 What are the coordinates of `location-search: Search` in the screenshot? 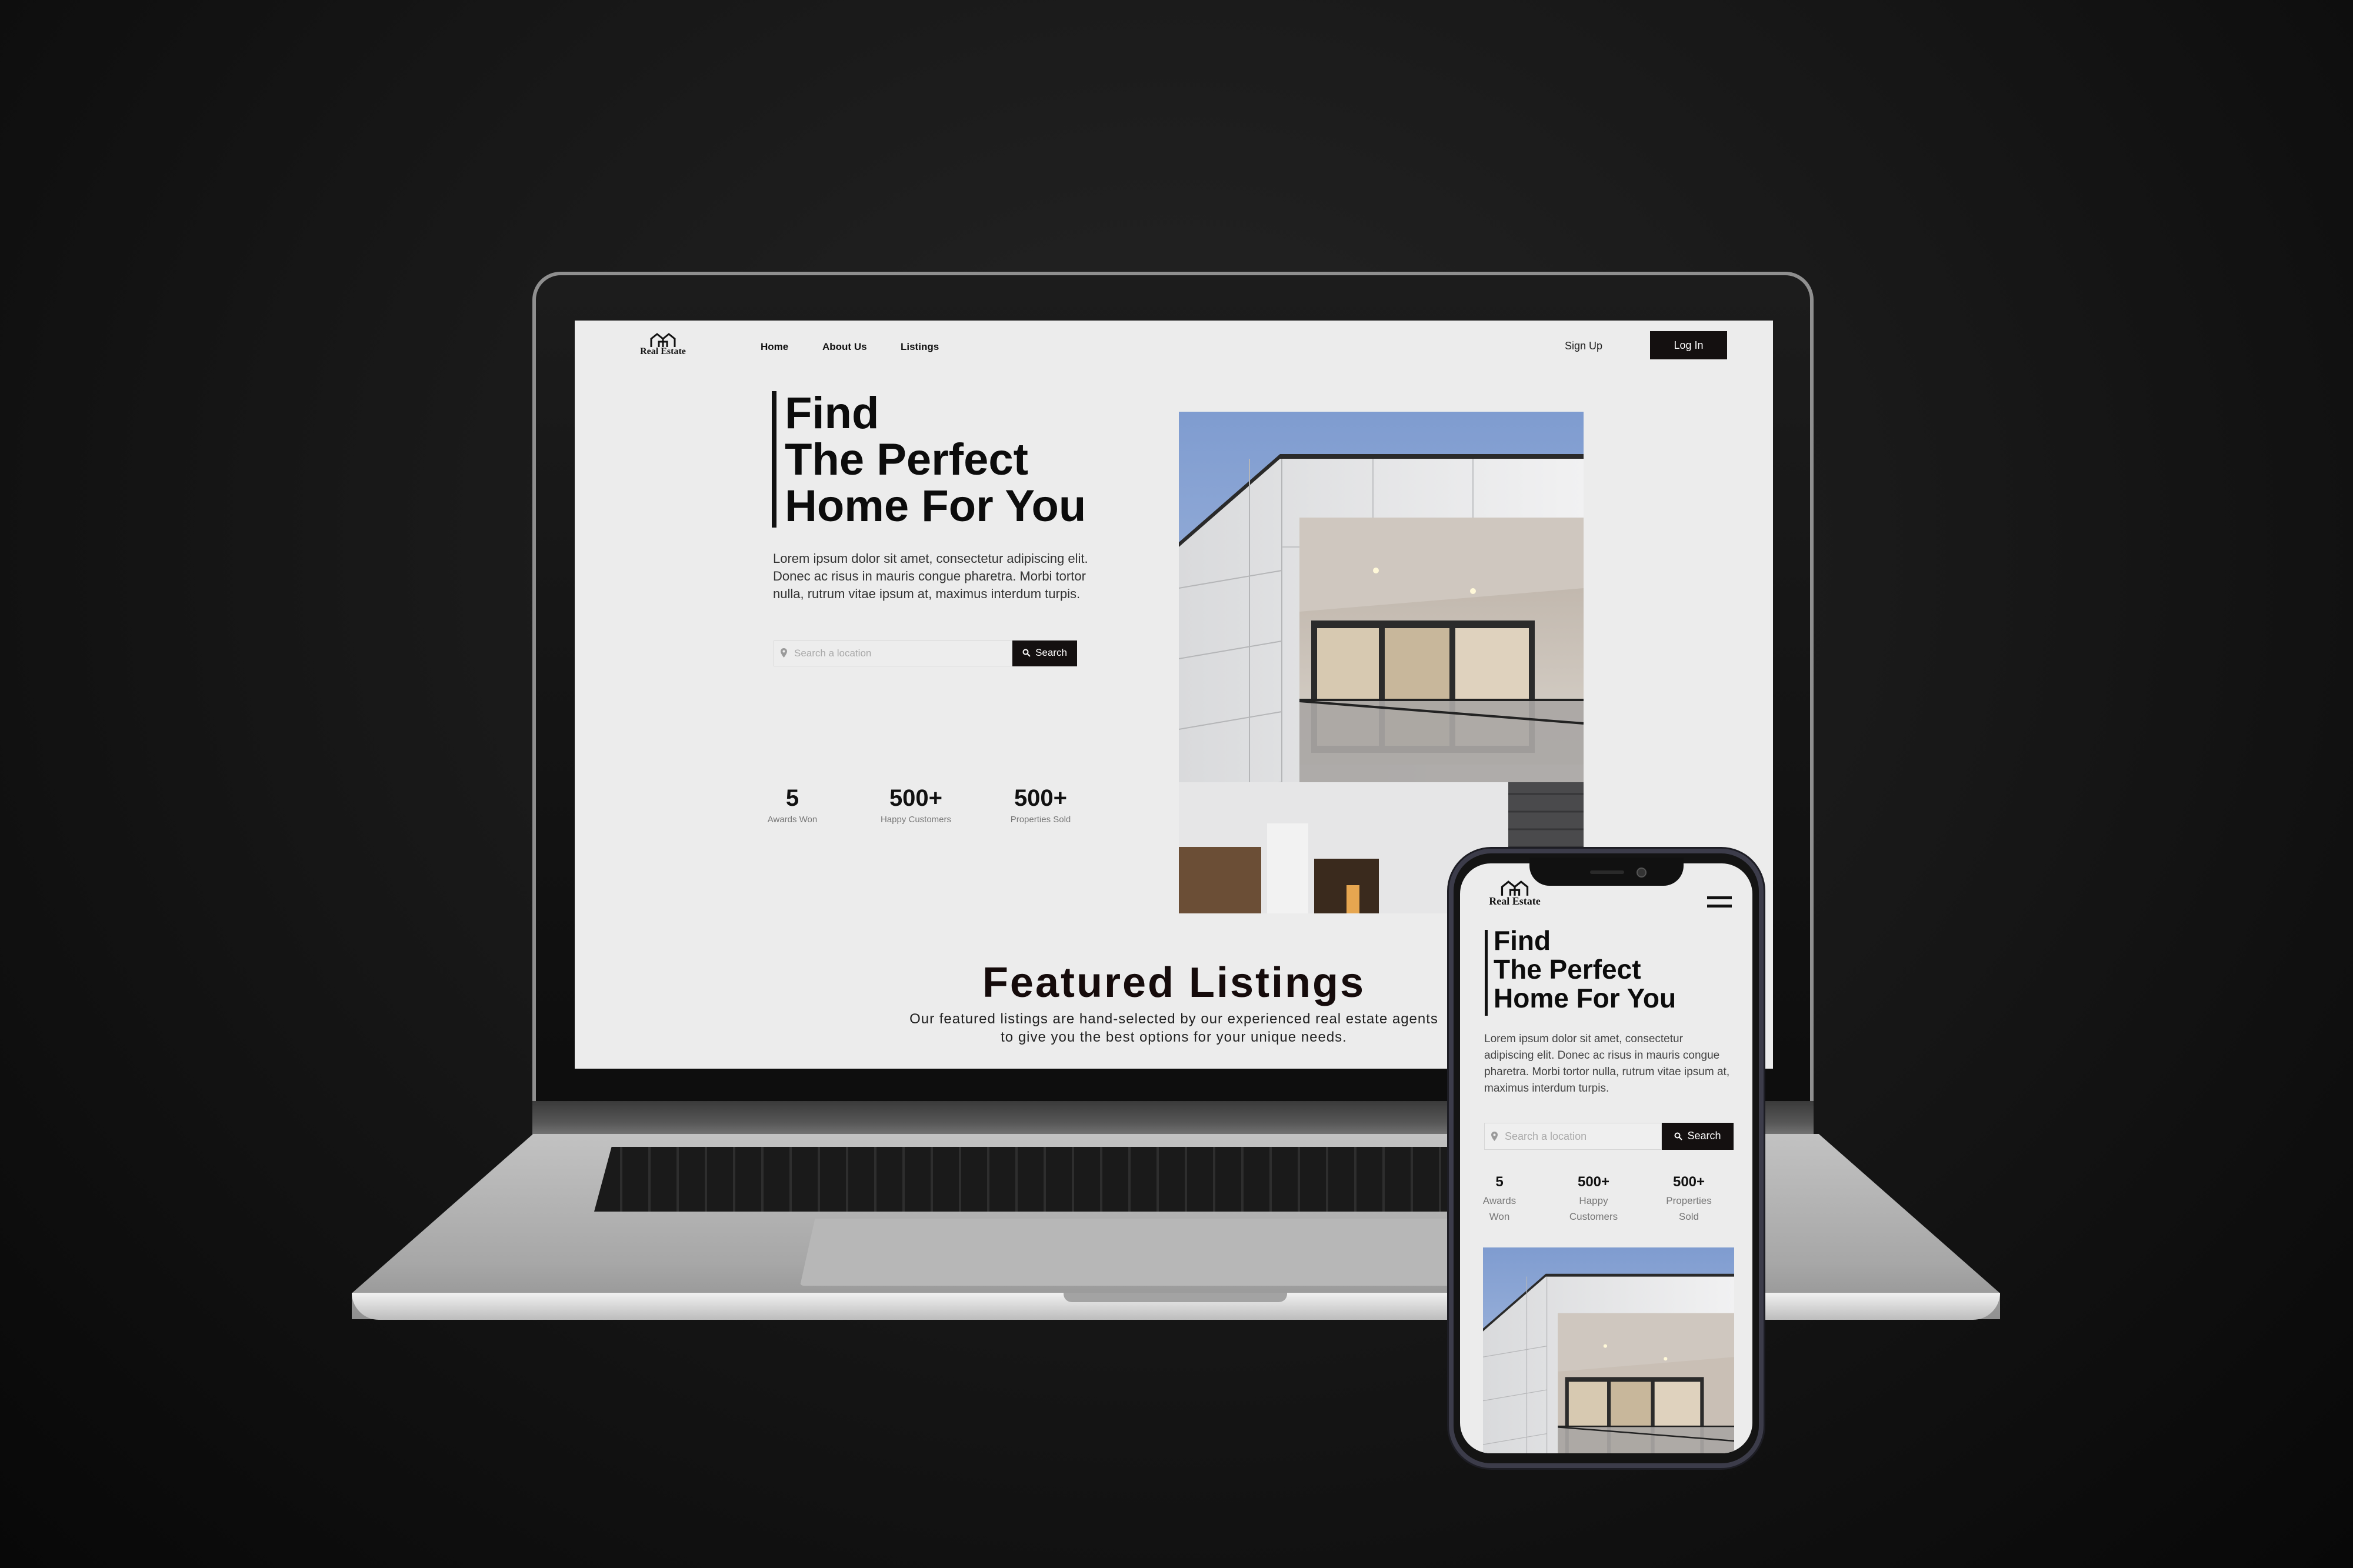 It's located at (927, 653).